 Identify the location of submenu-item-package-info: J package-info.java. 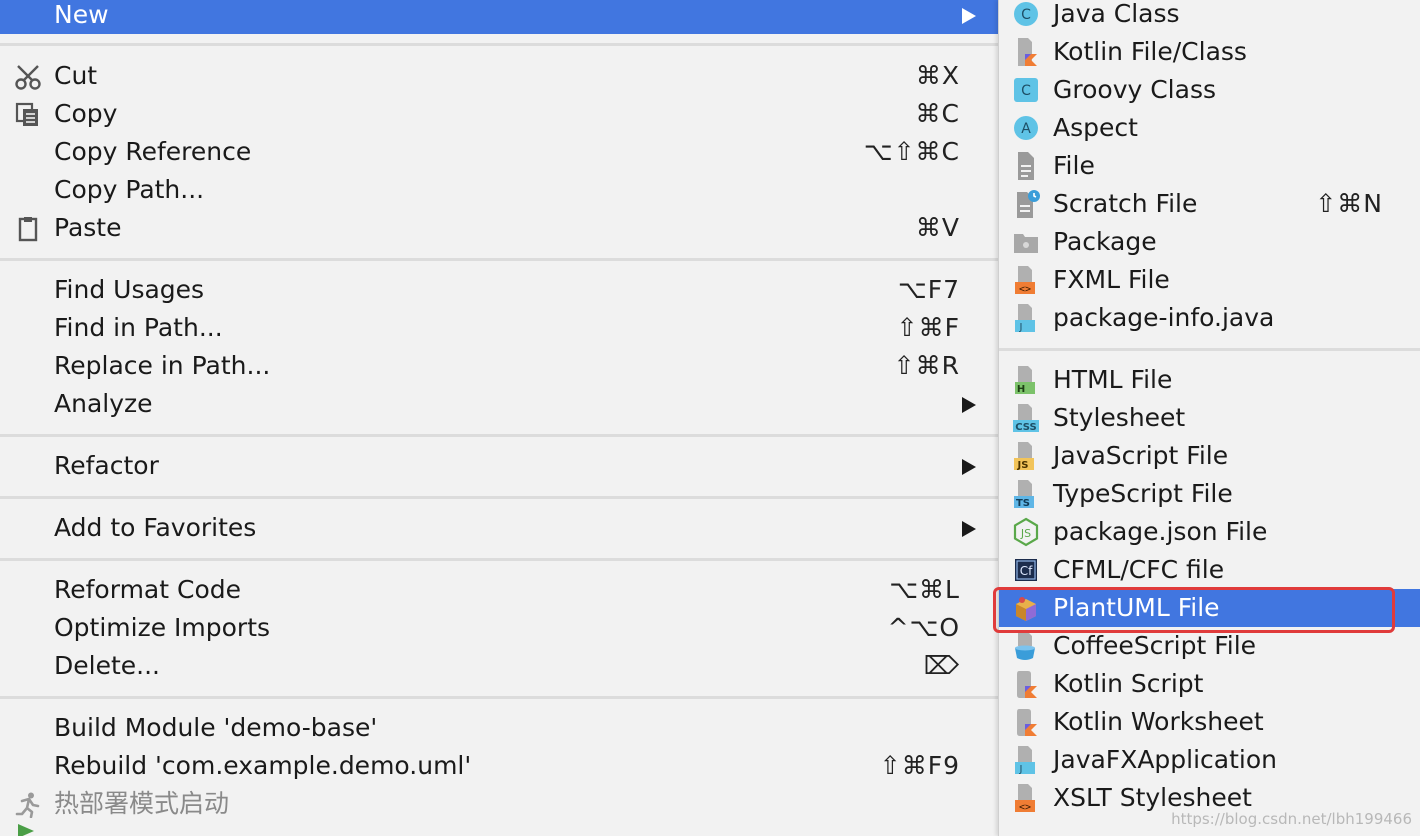
(1209, 318).